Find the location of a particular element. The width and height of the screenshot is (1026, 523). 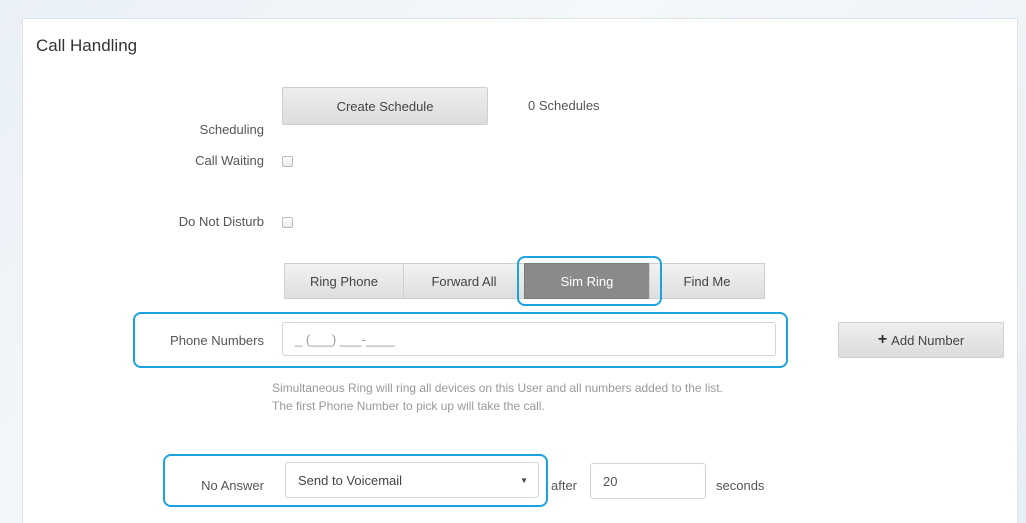

add-number-button: + Add Number is located at coordinates (921, 340).